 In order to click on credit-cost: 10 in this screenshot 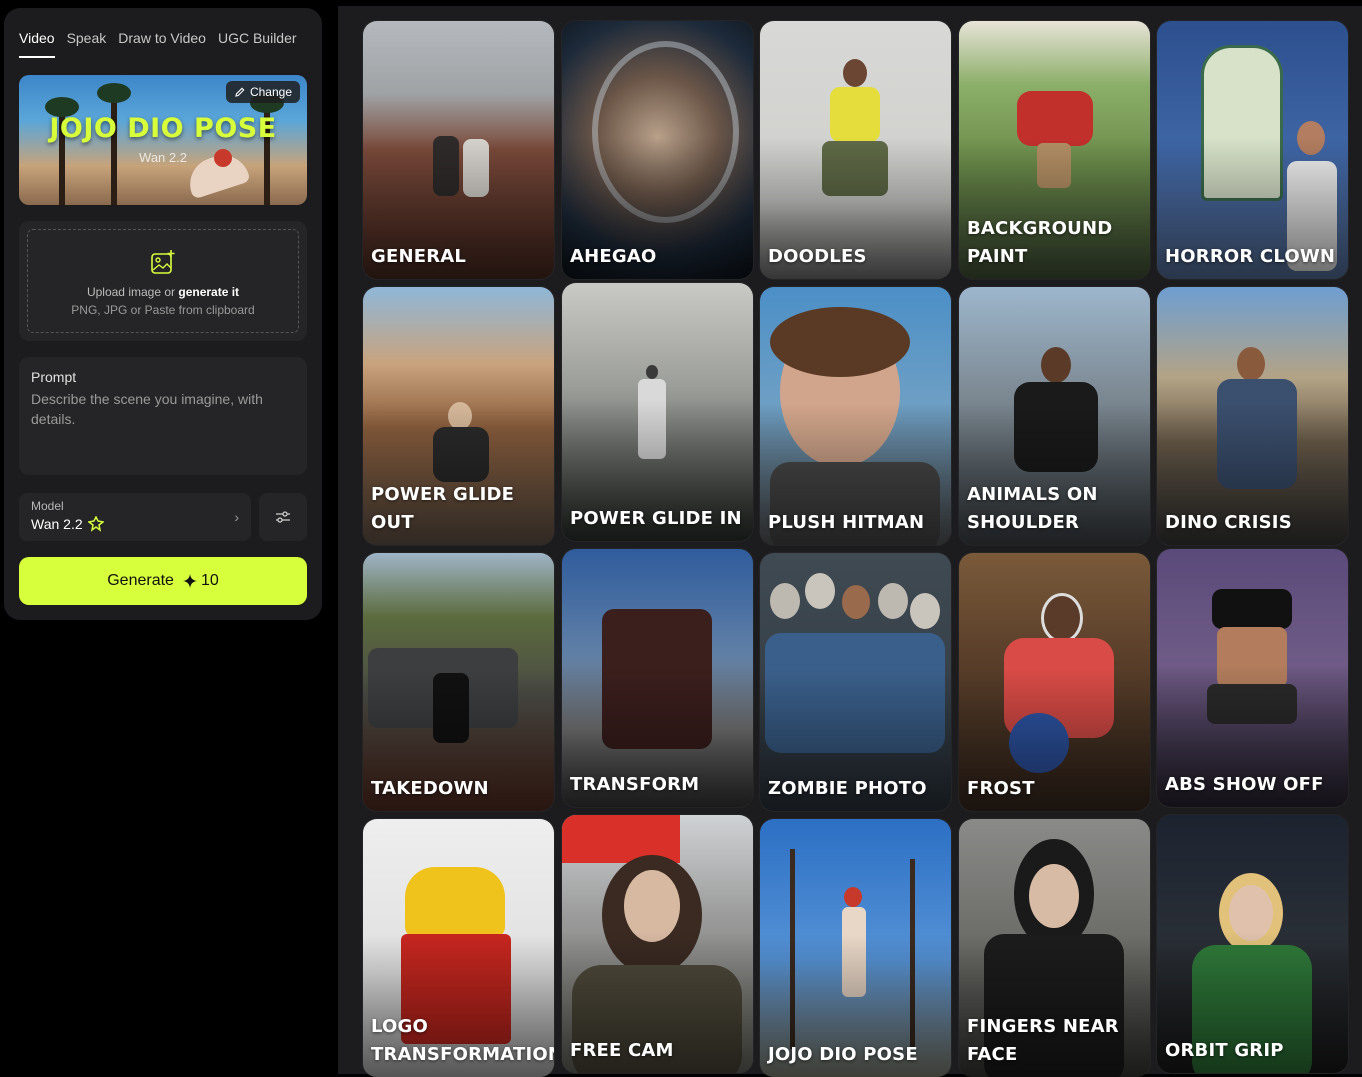, I will do `click(200, 581)`.